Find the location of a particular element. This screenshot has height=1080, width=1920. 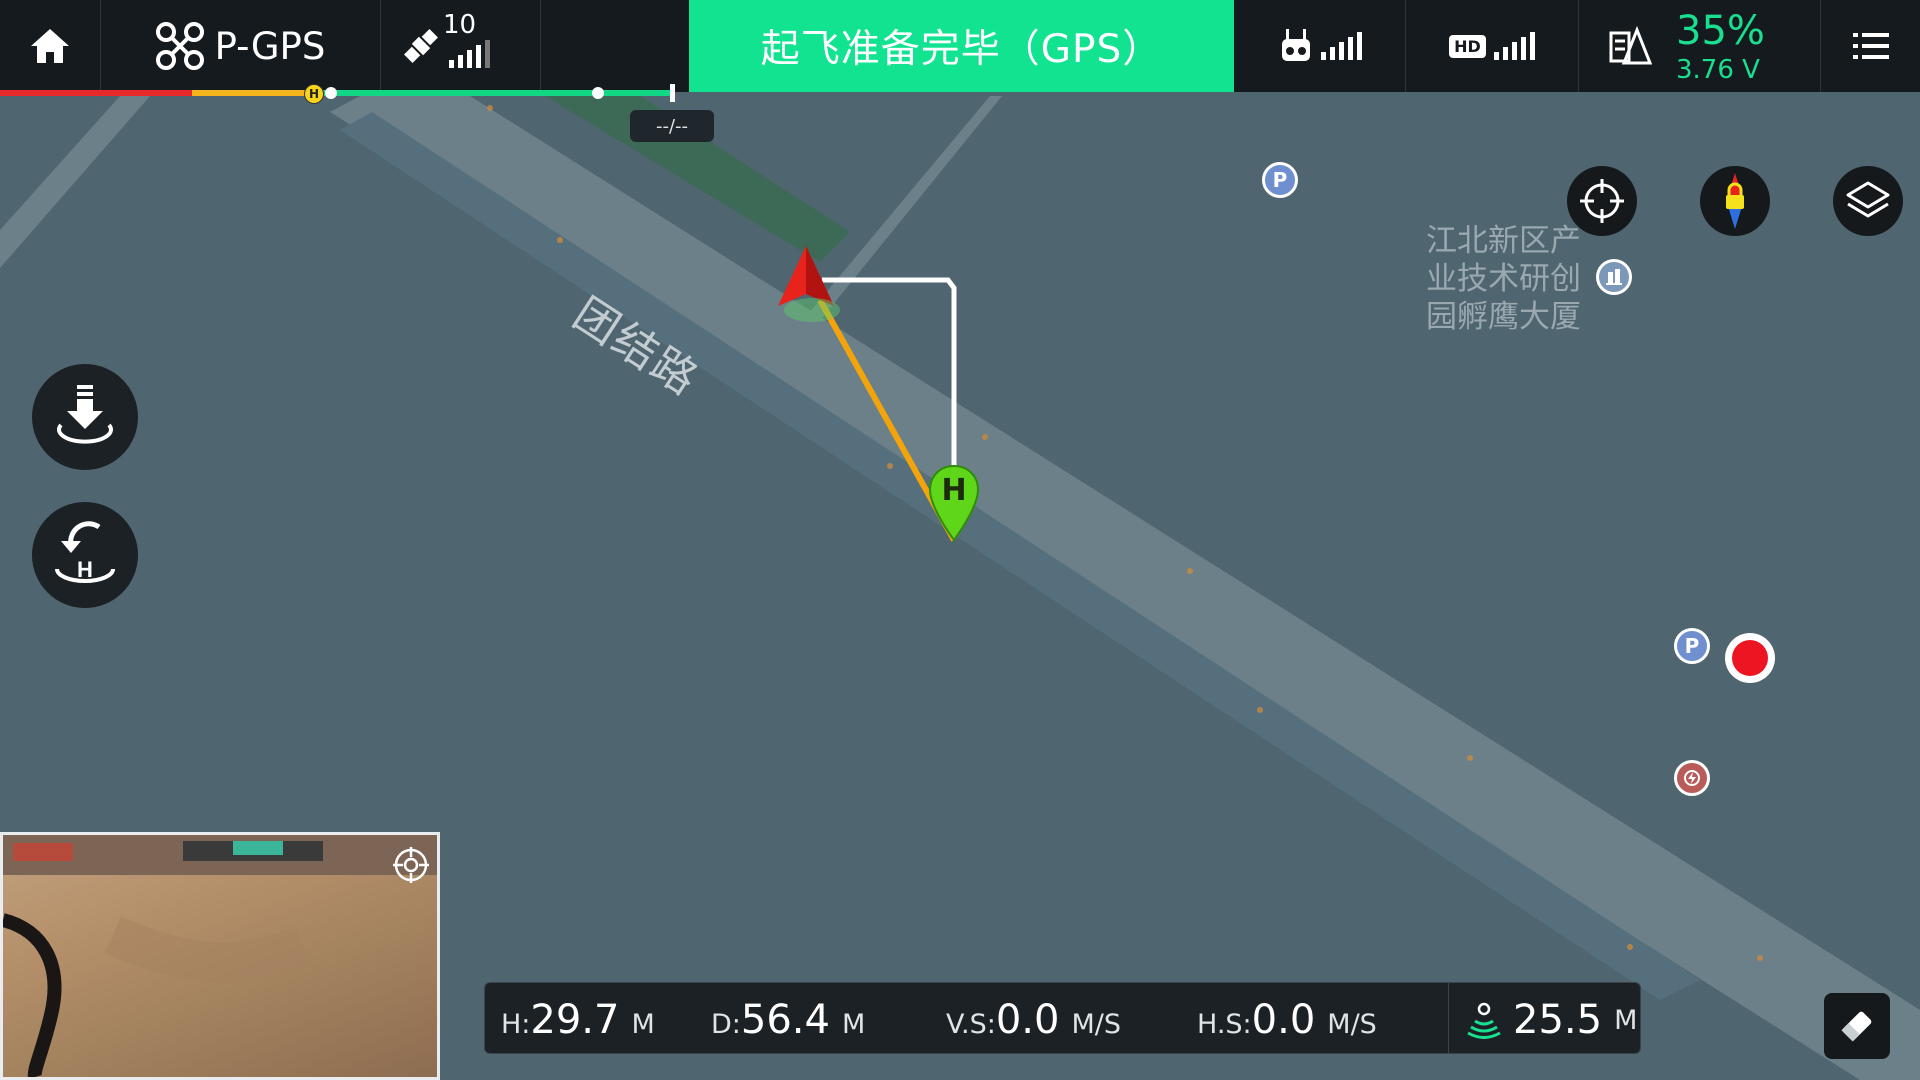

vps-unit: M is located at coordinates (1626, 1020).